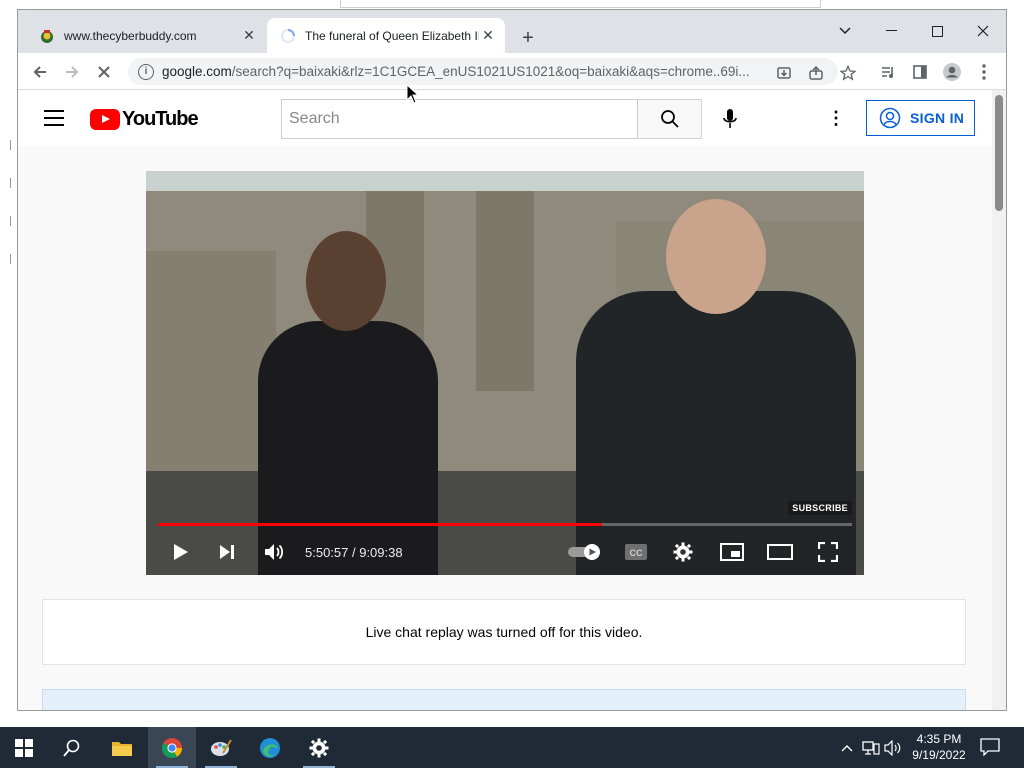  I want to click on youtube-play-logo-icon, so click(105, 119).